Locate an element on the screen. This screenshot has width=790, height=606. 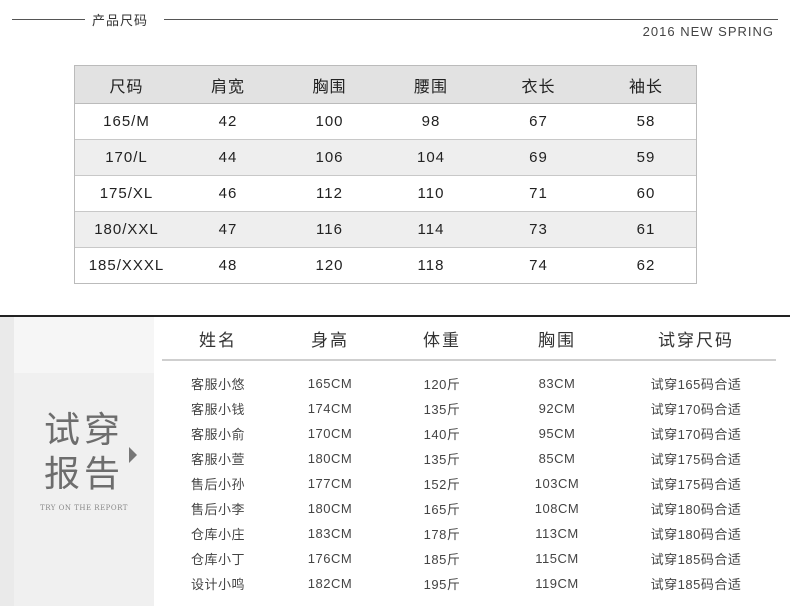
table-cell: 195斤 is located at coordinates (442, 584).